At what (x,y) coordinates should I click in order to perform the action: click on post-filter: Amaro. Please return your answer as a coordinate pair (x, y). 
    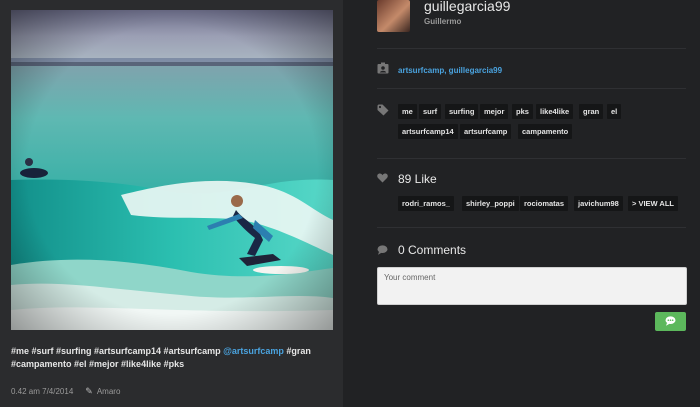
    Looking at the image, I should click on (108, 391).